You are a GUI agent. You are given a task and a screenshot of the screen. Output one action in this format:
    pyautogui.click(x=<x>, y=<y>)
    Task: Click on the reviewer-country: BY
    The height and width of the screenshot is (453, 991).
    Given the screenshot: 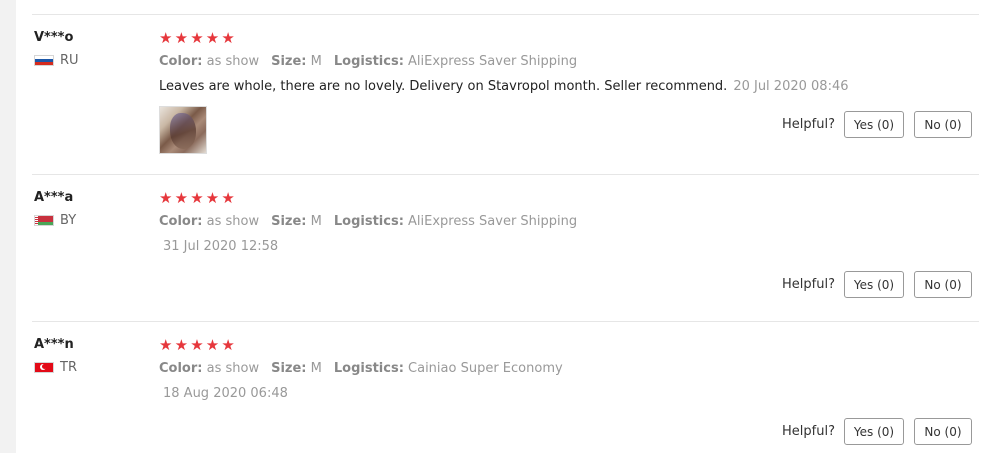 What is the action you would take?
    pyautogui.click(x=55, y=220)
    